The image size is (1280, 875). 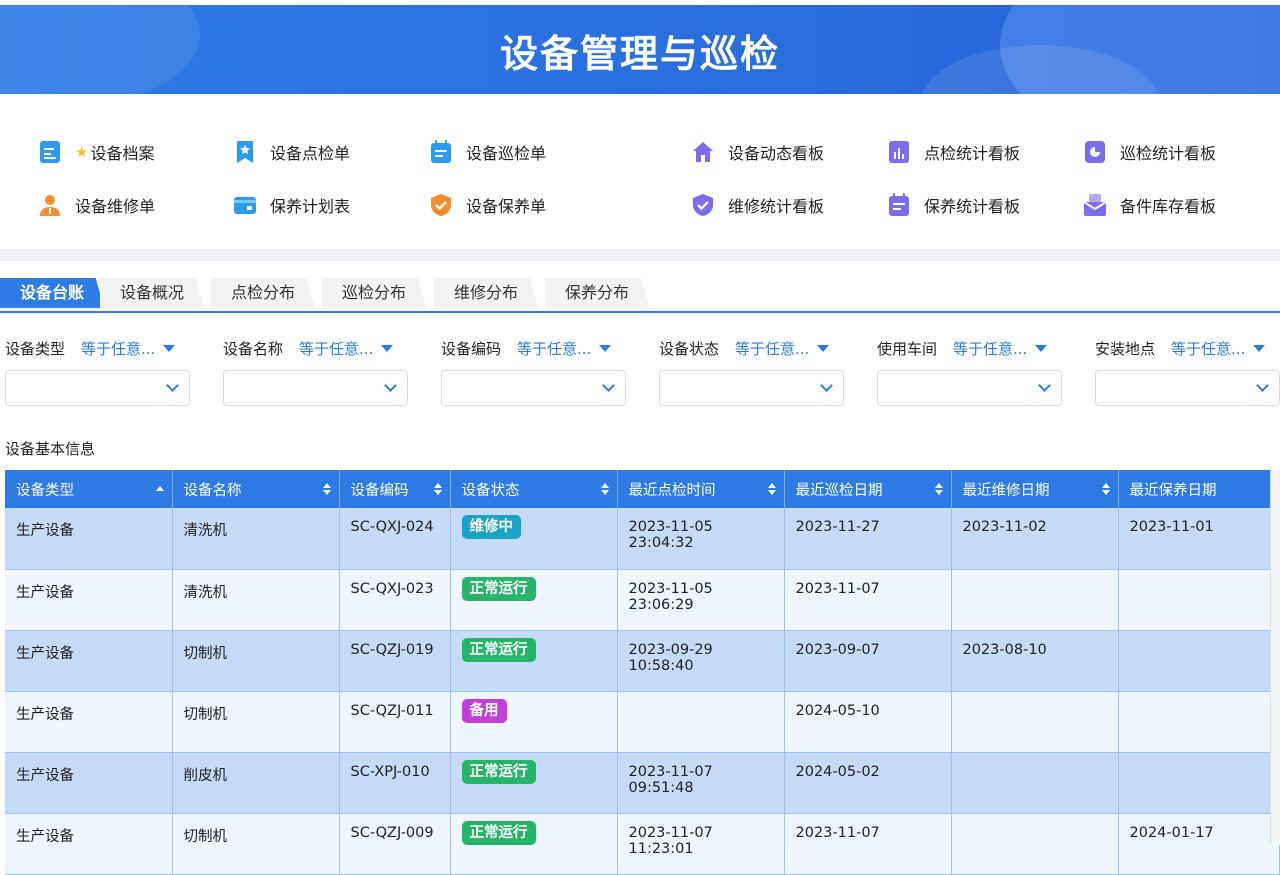 I want to click on table-row: 生产设备 切制机 SC-QZJ-011 备用 2024-05-10, so click(x=642, y=722).